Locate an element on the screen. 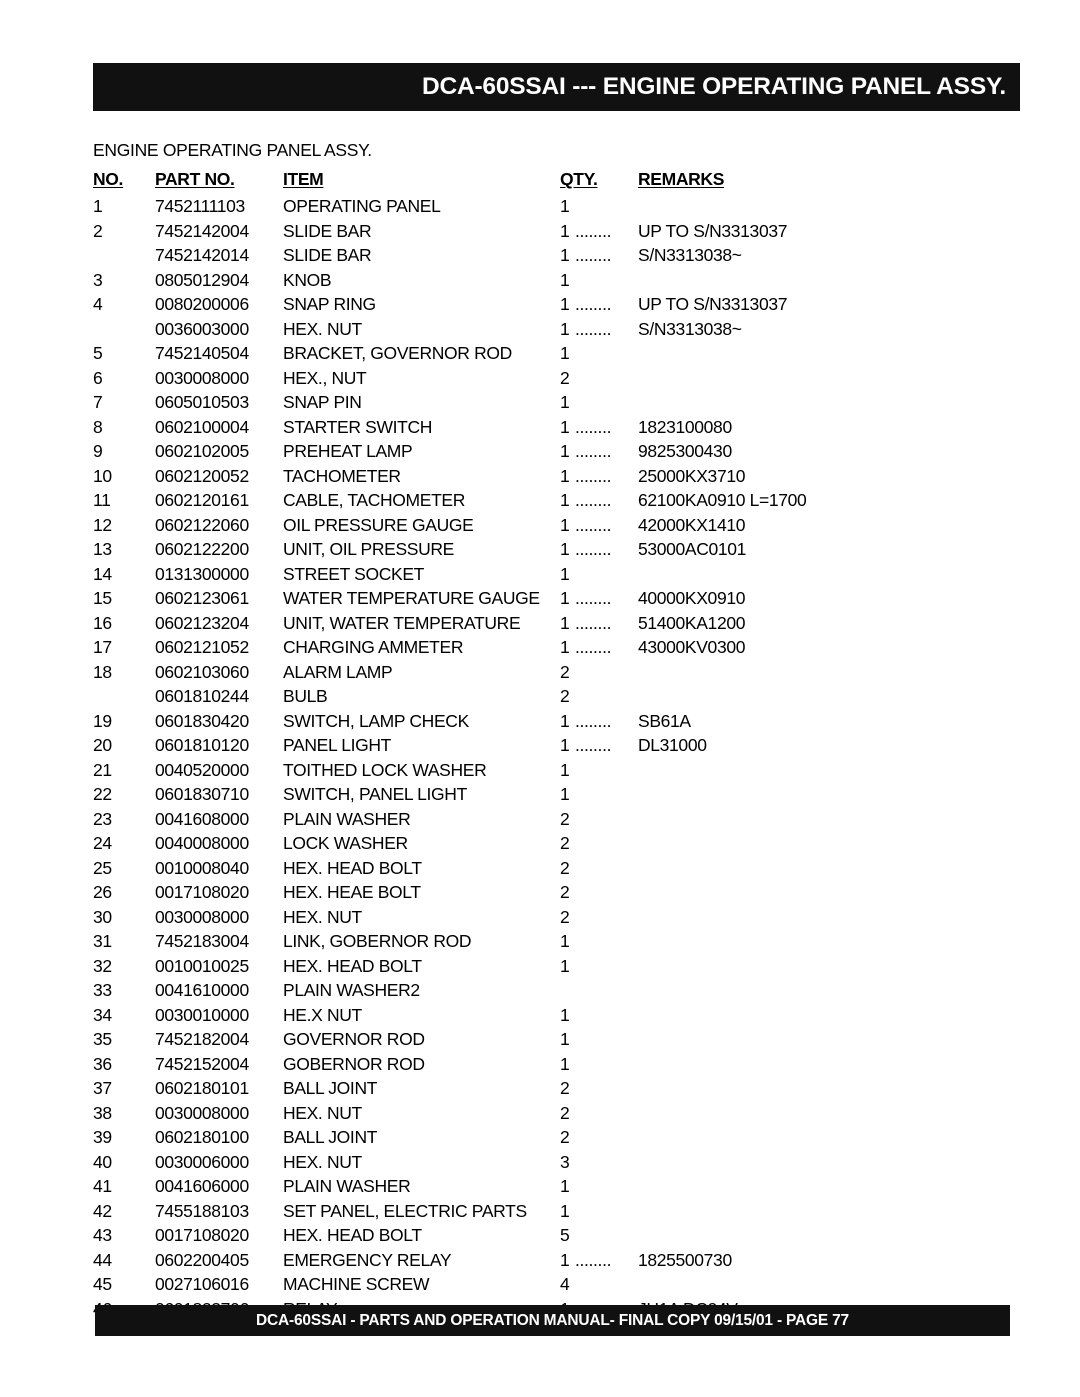 The width and height of the screenshot is (1080, 1397). cell-item: LOCK WASHER is located at coordinates (345, 843).